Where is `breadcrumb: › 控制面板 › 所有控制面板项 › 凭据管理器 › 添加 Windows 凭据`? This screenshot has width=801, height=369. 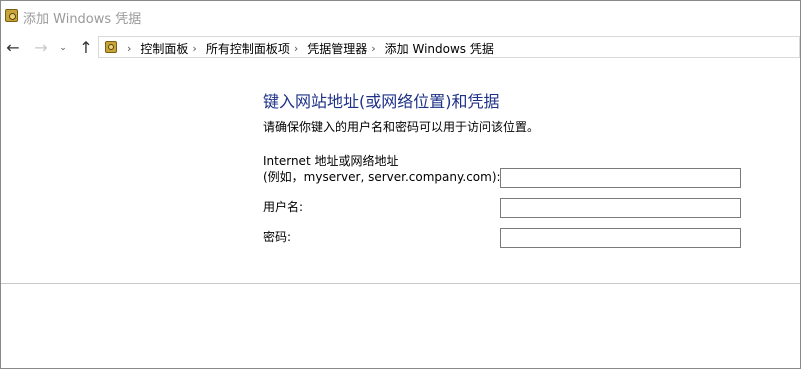
breadcrumb: › 控制面板 › 所有控制面板项 › 凭据管理器 › 添加 Windows 凭据 is located at coordinates (308, 48).